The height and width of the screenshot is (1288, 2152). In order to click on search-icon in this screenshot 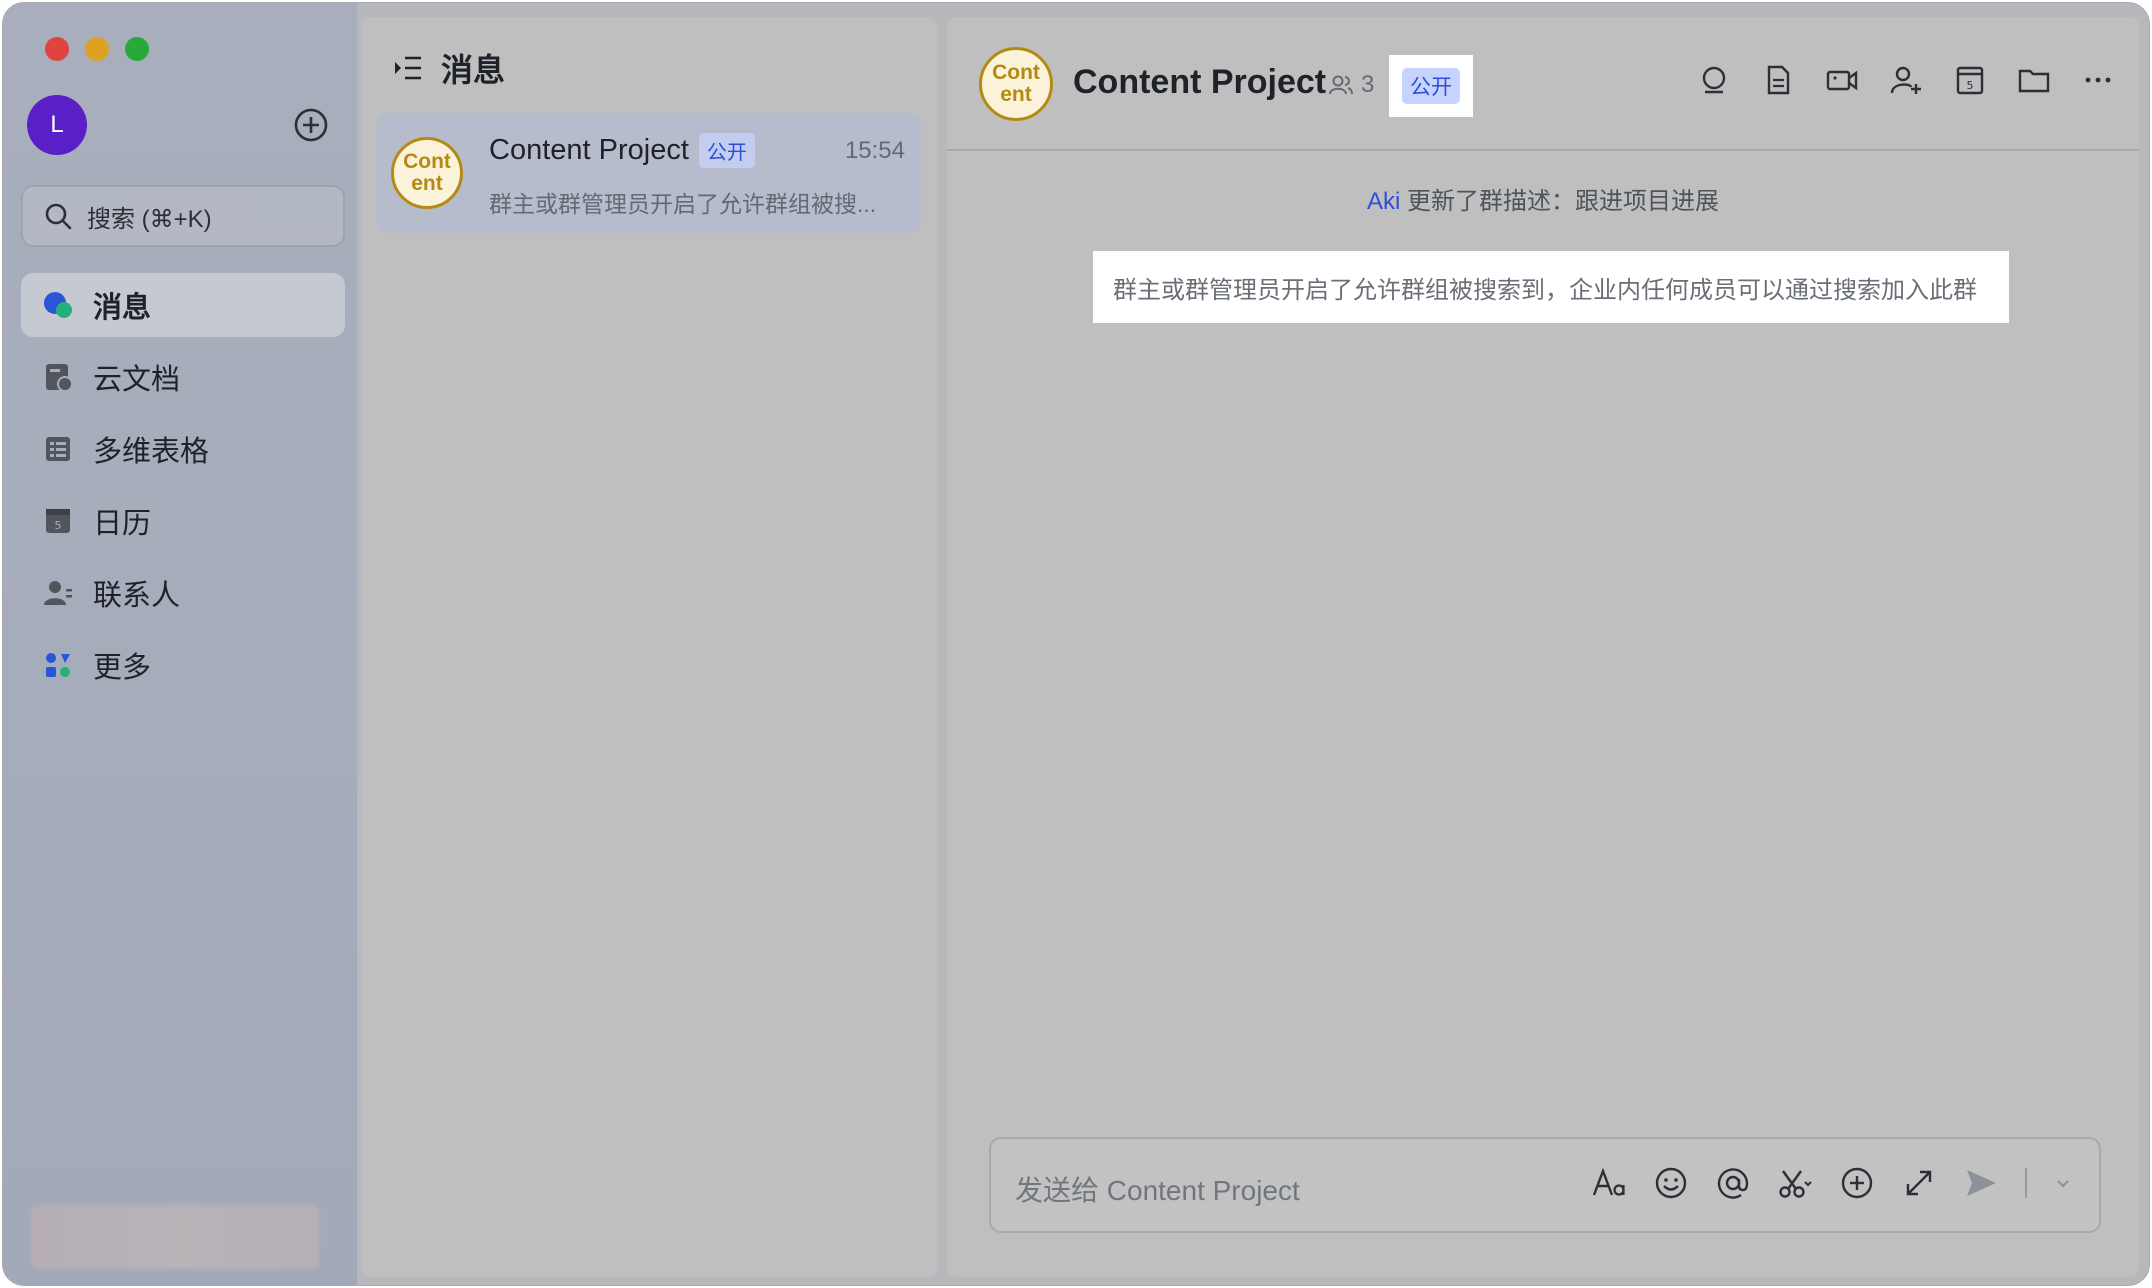, I will do `click(58, 216)`.